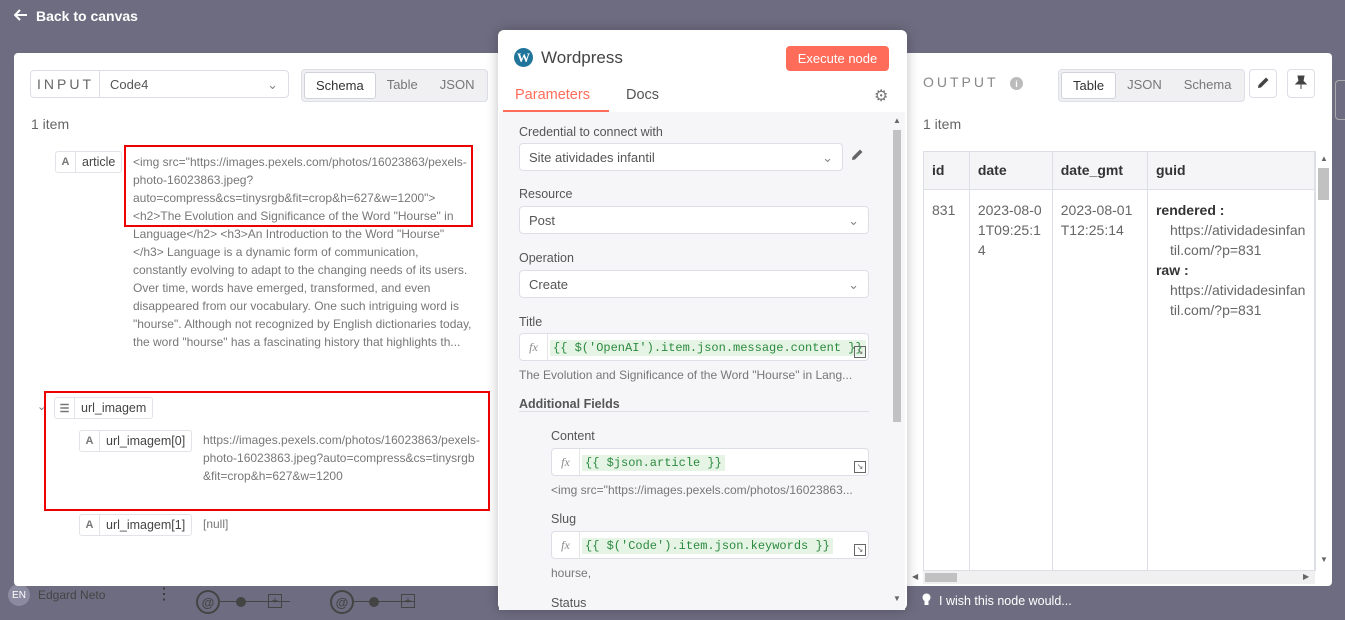  What do you see at coordinates (947, 379) in the screenshot?
I see `table-cell-id: 831` at bounding box center [947, 379].